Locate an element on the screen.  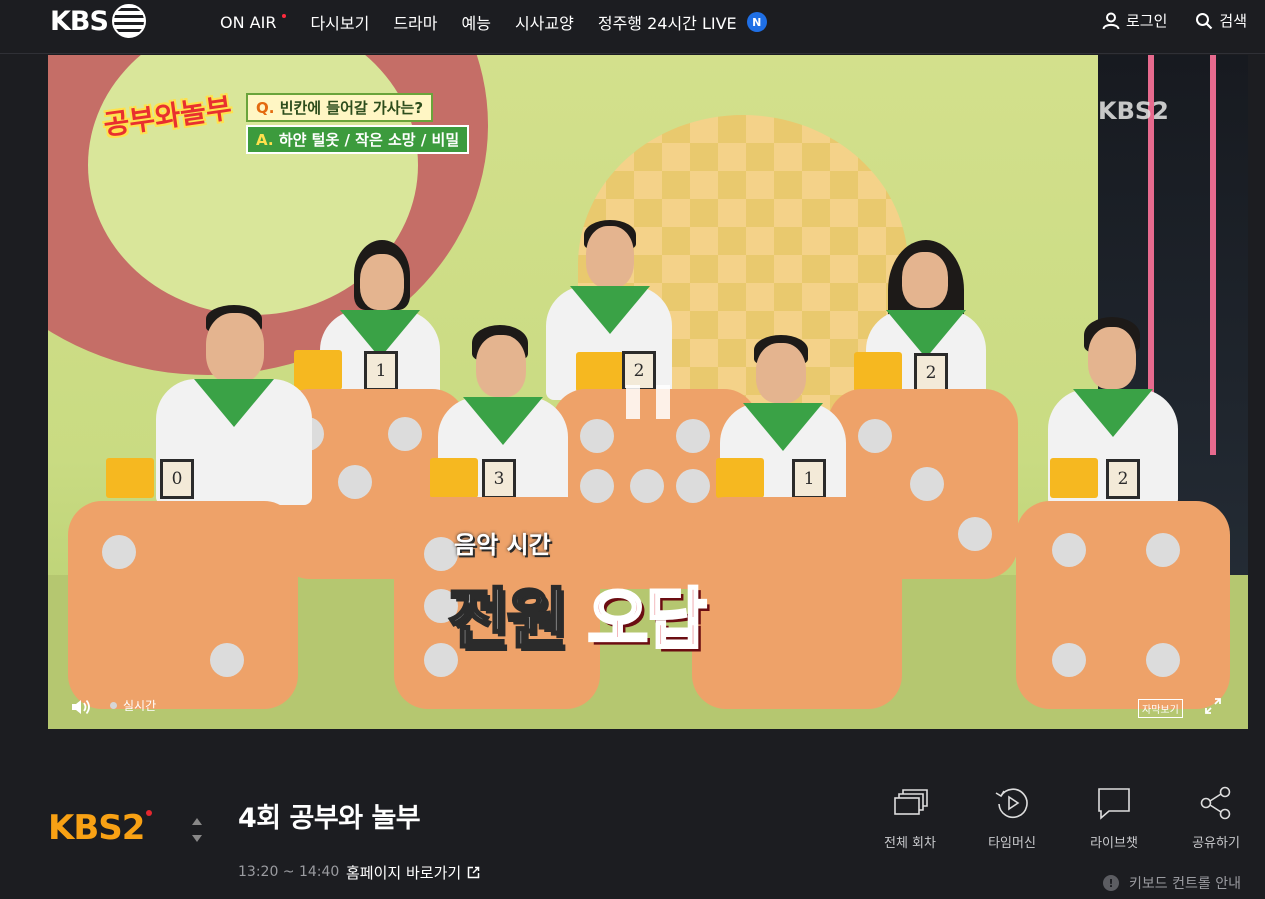
kbs2-logo-text: KBS2 is located at coordinates (96, 828).